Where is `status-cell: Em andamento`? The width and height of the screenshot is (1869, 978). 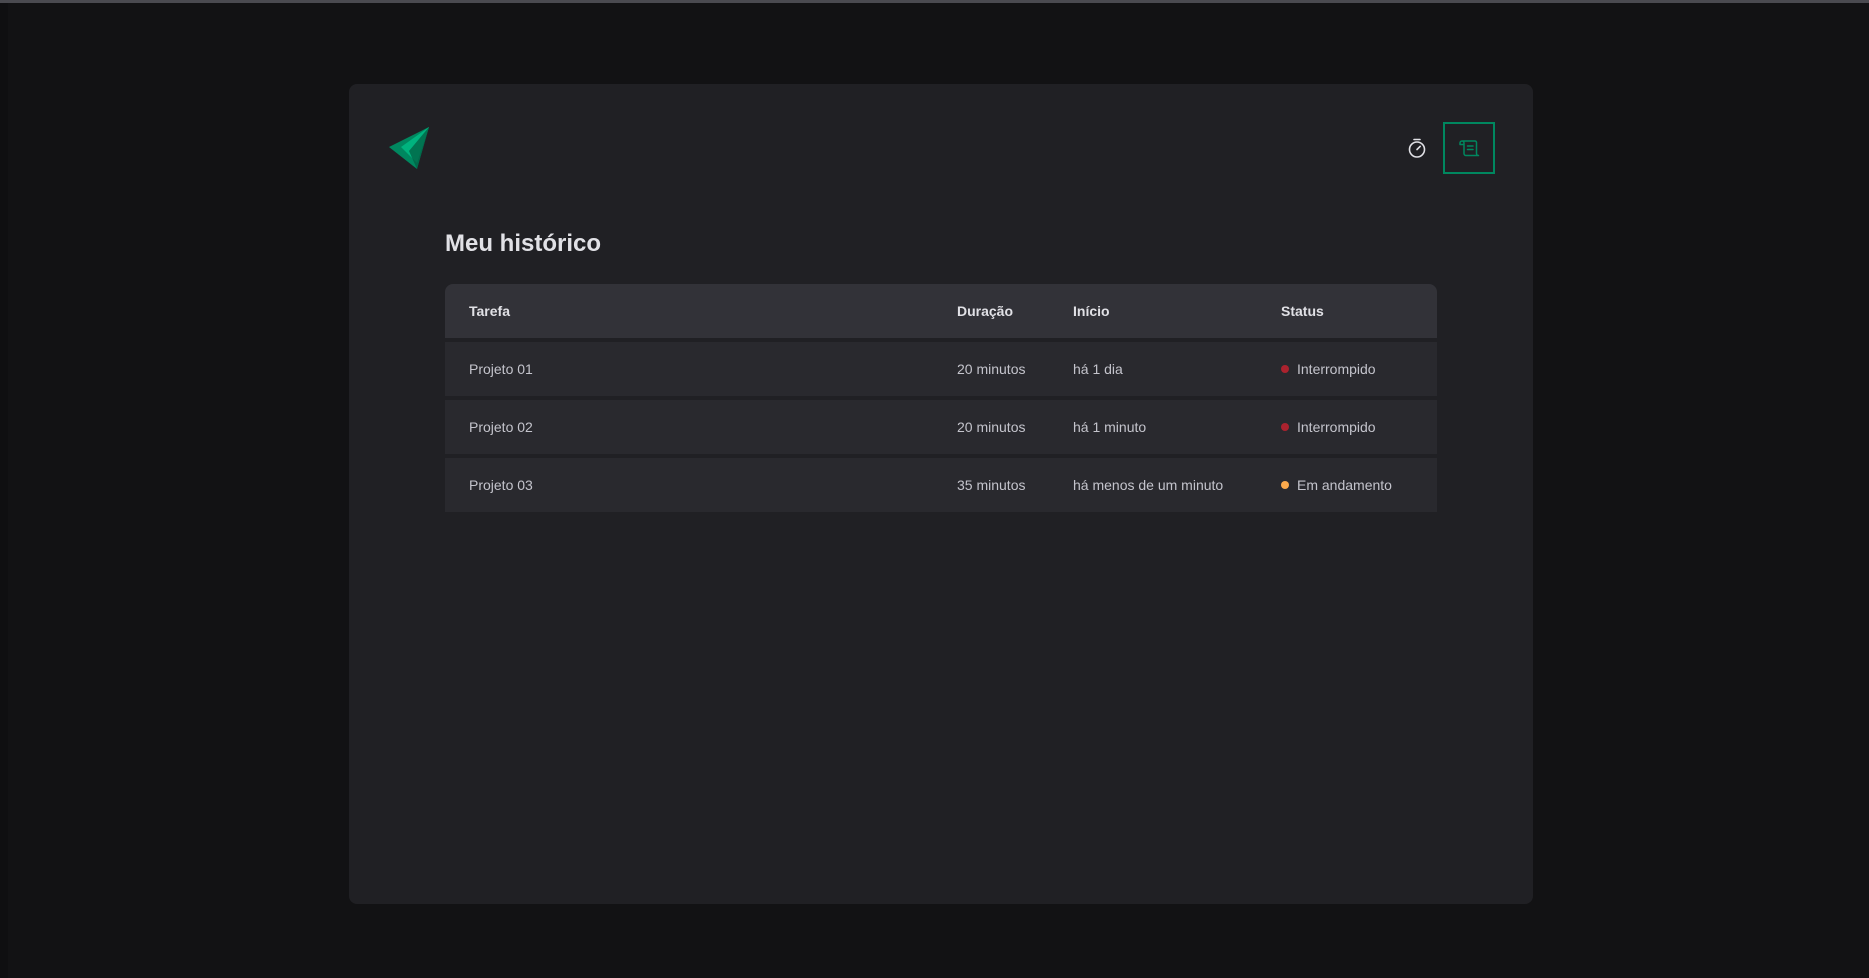
status-cell: Em andamento is located at coordinates (1347, 485).